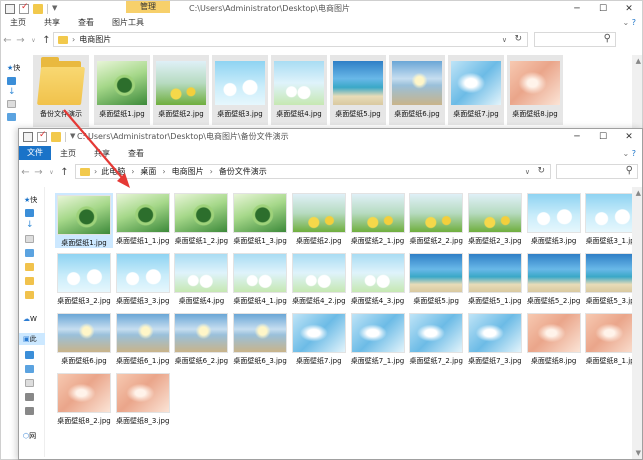 Image resolution: width=643 pixels, height=460 pixels. I want to click on file-item: 桌面壁纸3_2.jpg, so click(84, 279).